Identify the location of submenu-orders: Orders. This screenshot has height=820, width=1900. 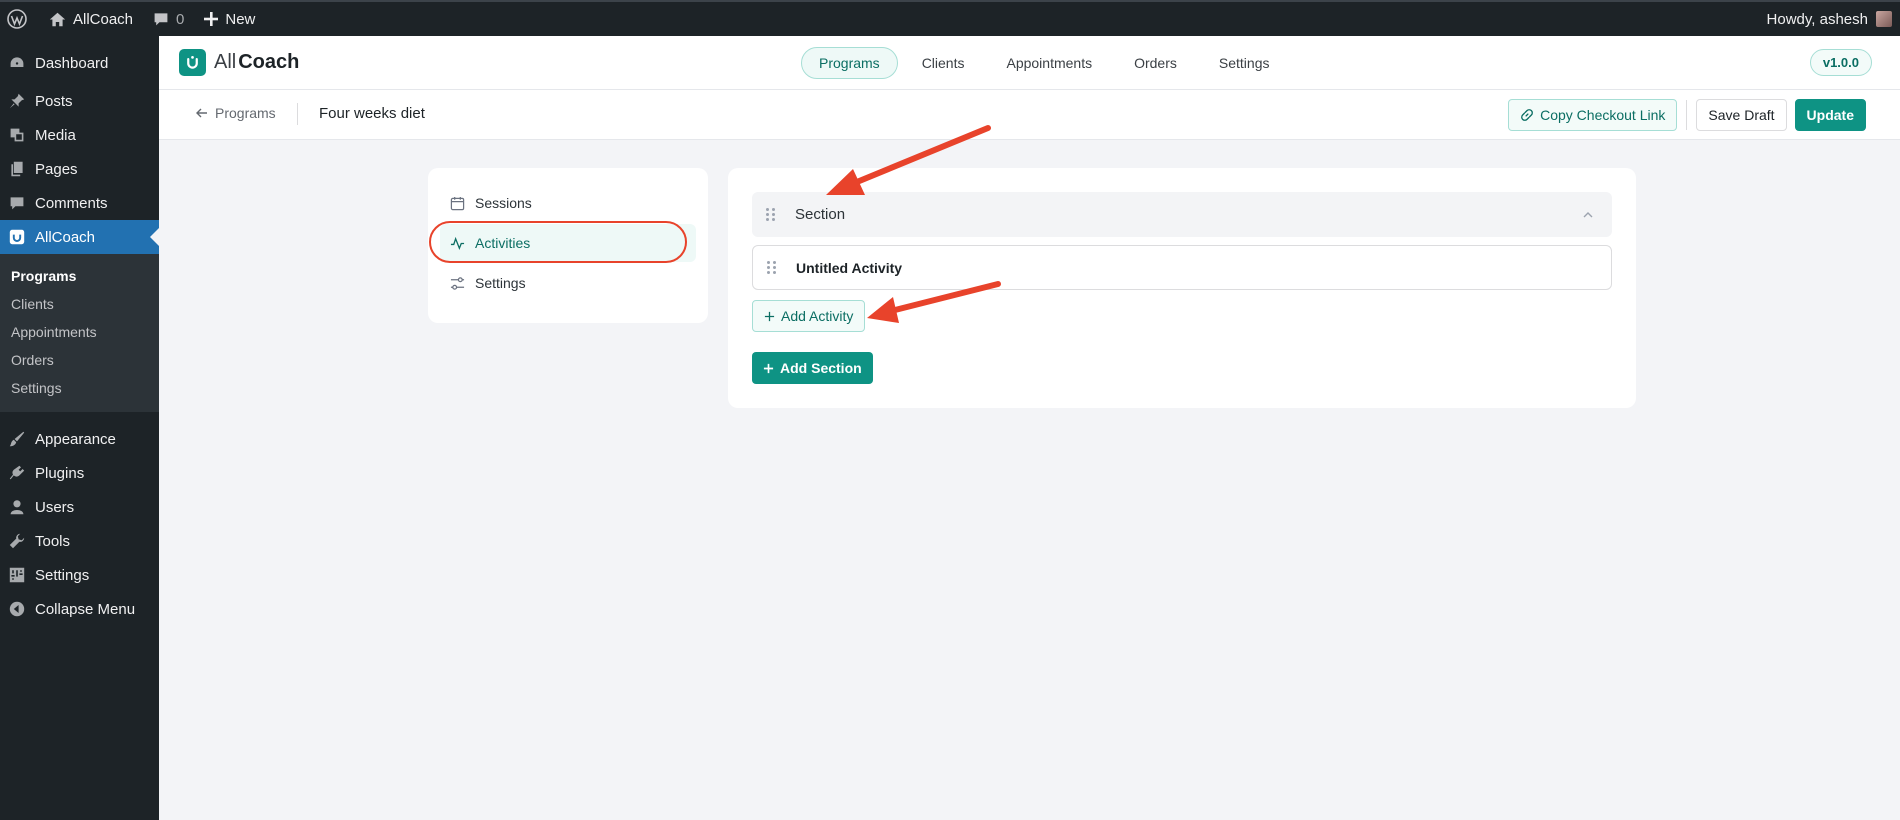
(79, 360).